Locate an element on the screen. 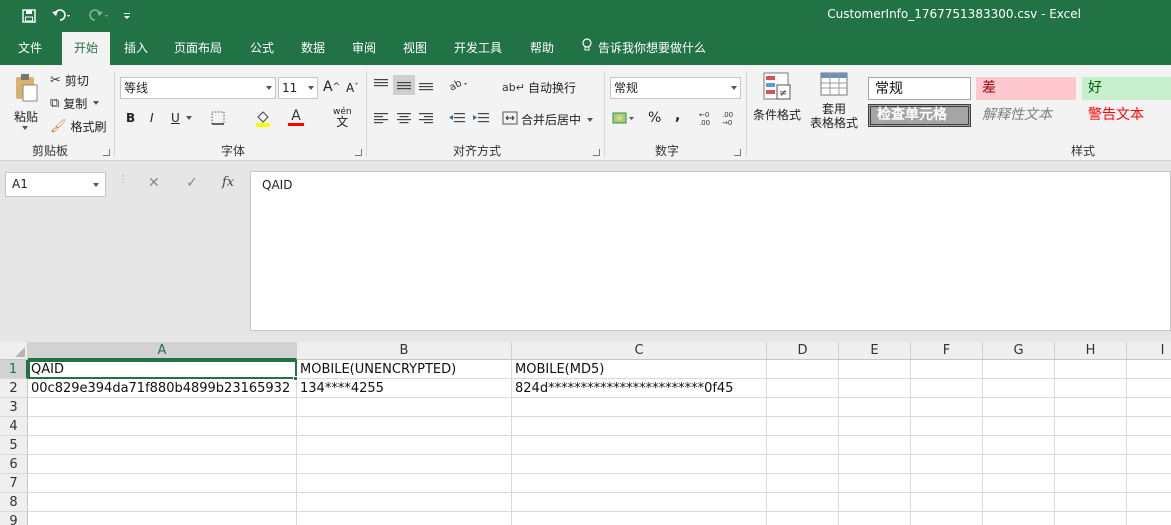 This screenshot has width=1171, height=525. column-header: A is located at coordinates (162, 351).